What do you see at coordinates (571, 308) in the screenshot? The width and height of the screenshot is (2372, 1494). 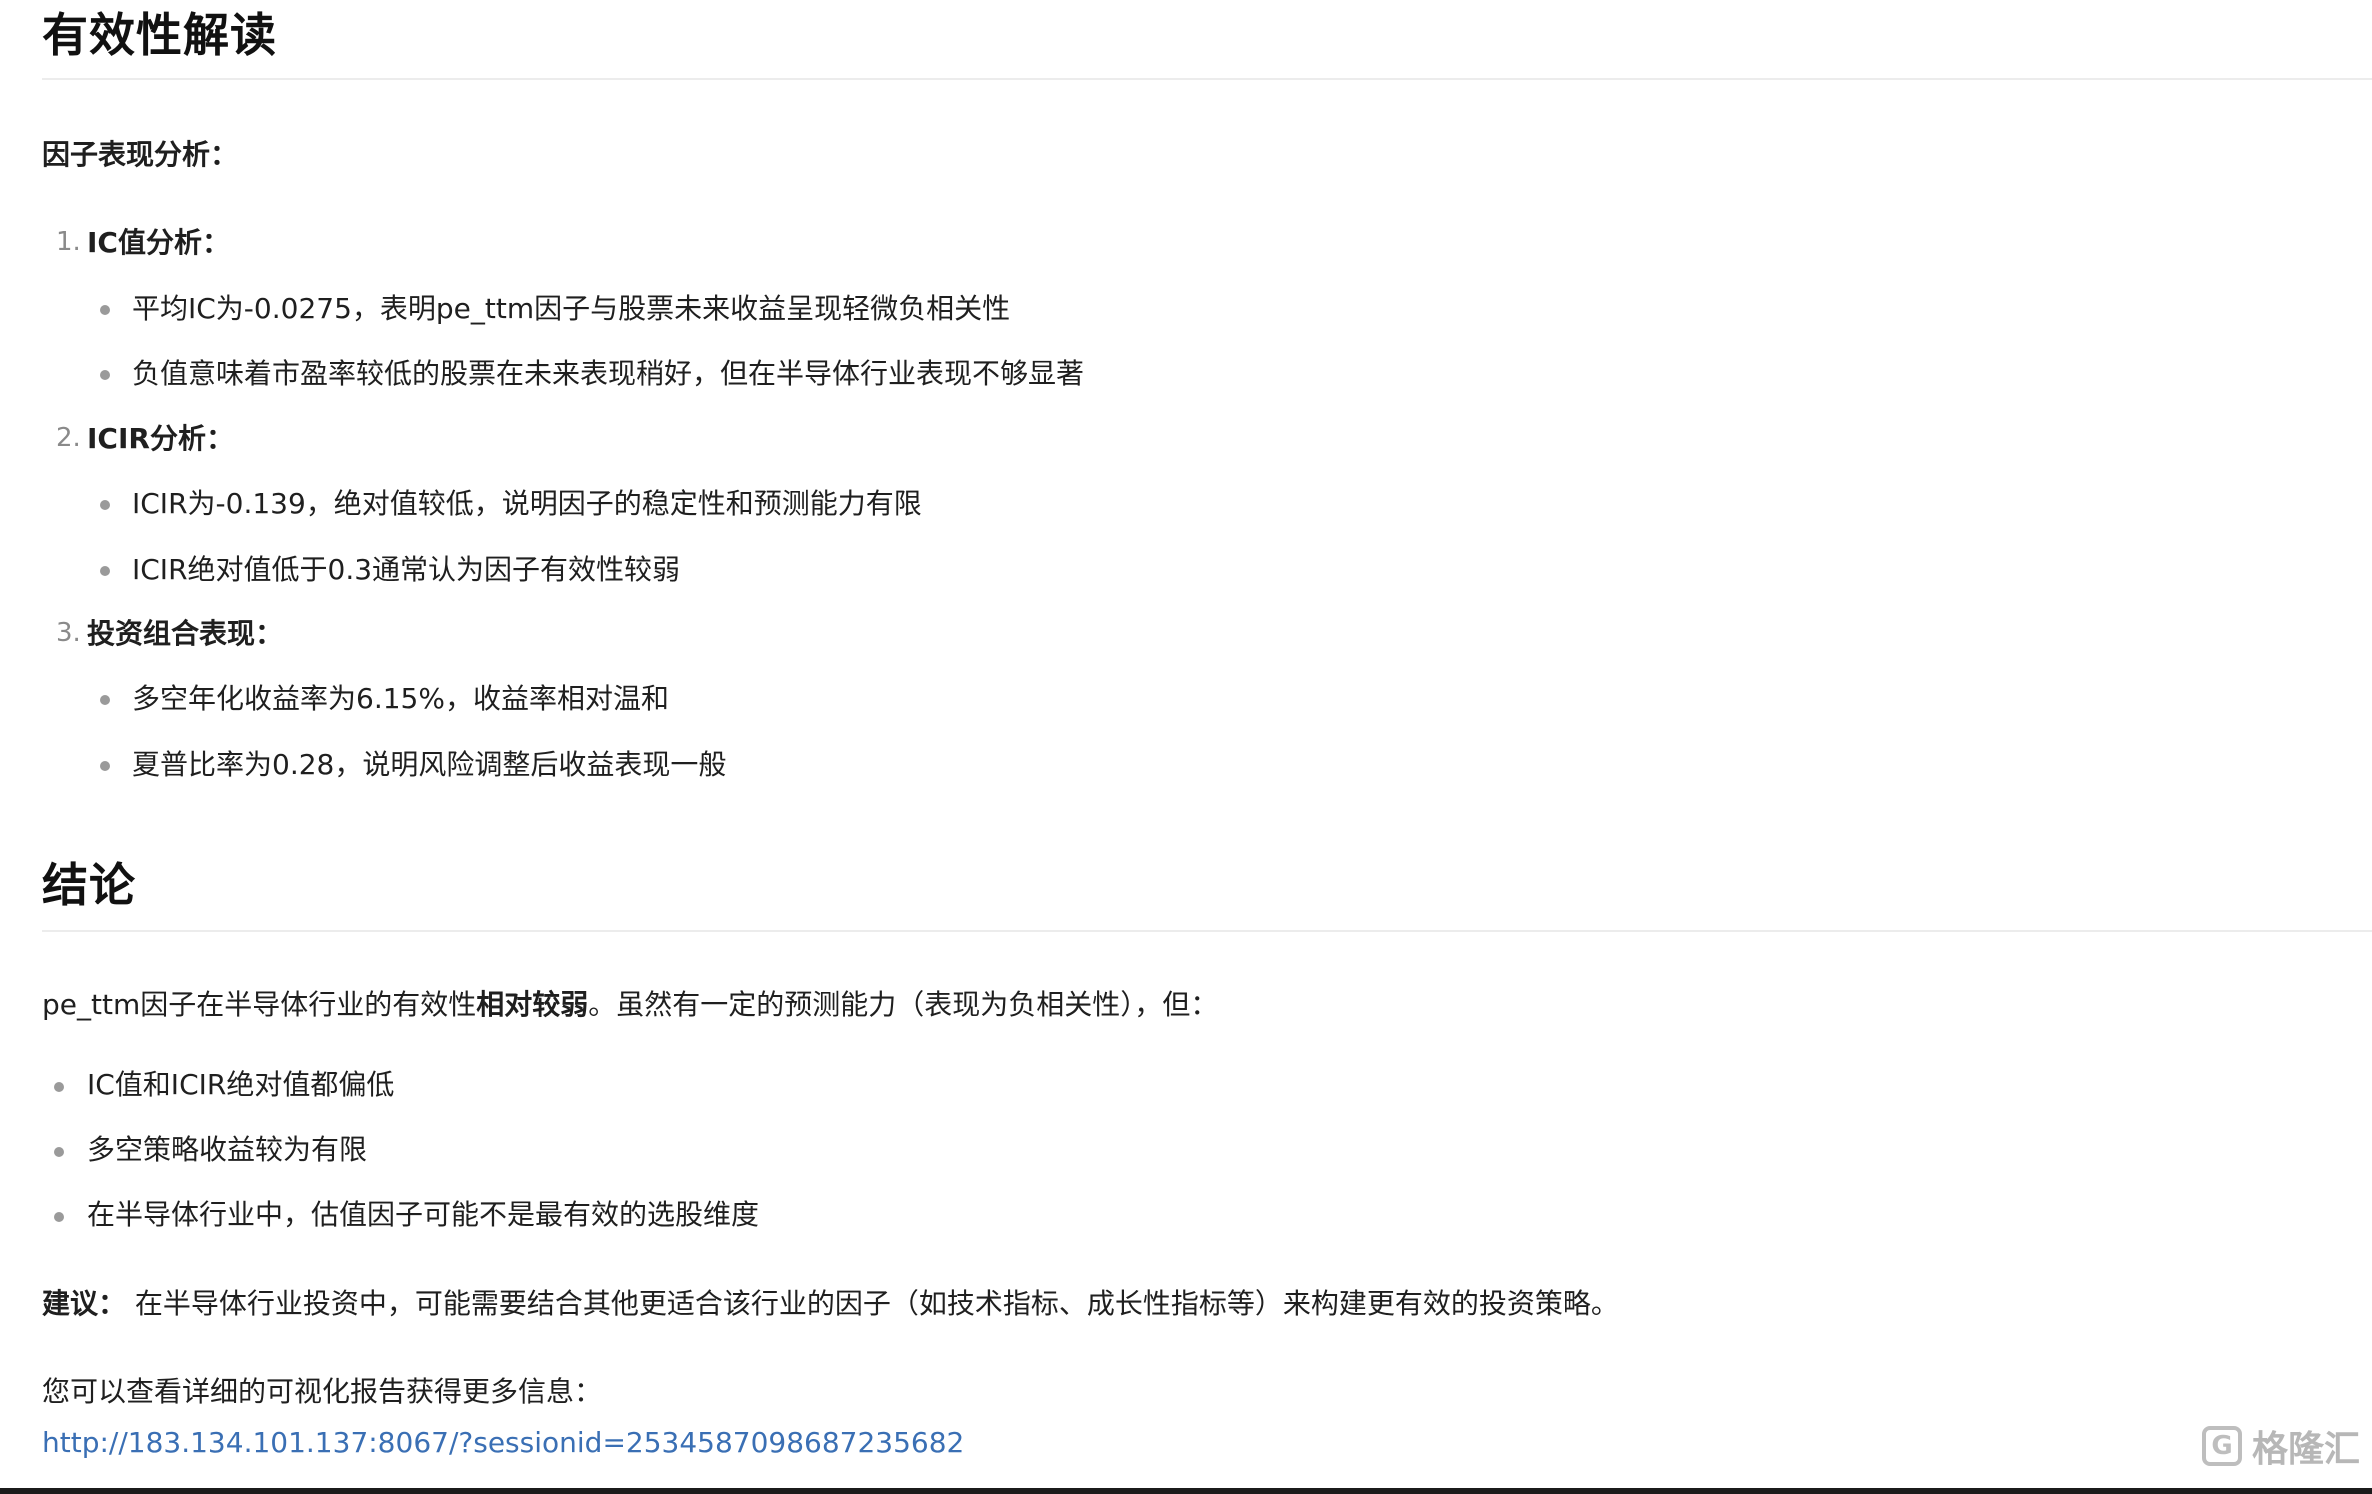 I see `list-item: 平均IC为-0.0275，表明pe_ttm因子与股票未来收益呈现轻微负相关性` at bounding box center [571, 308].